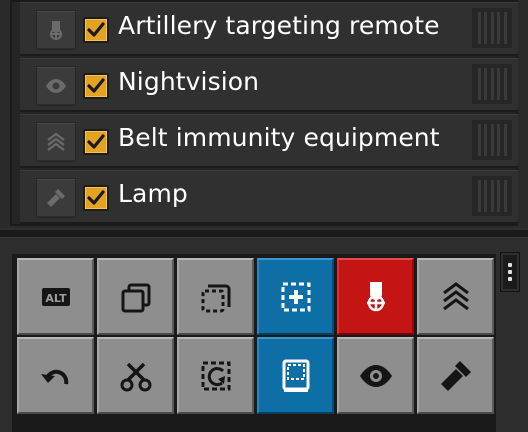  What do you see at coordinates (264, 233) in the screenshot?
I see `panel-divider` at bounding box center [264, 233].